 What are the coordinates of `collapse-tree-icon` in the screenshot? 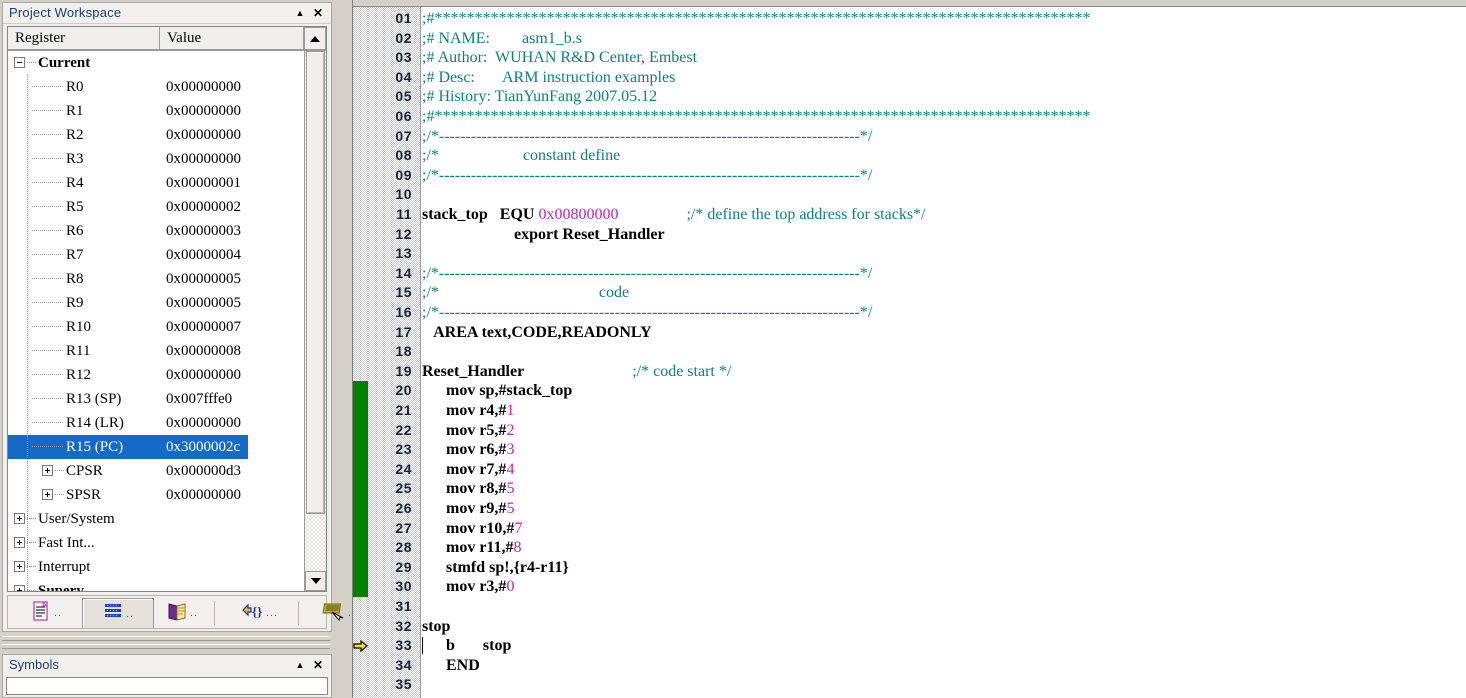 It's located at (19, 62).